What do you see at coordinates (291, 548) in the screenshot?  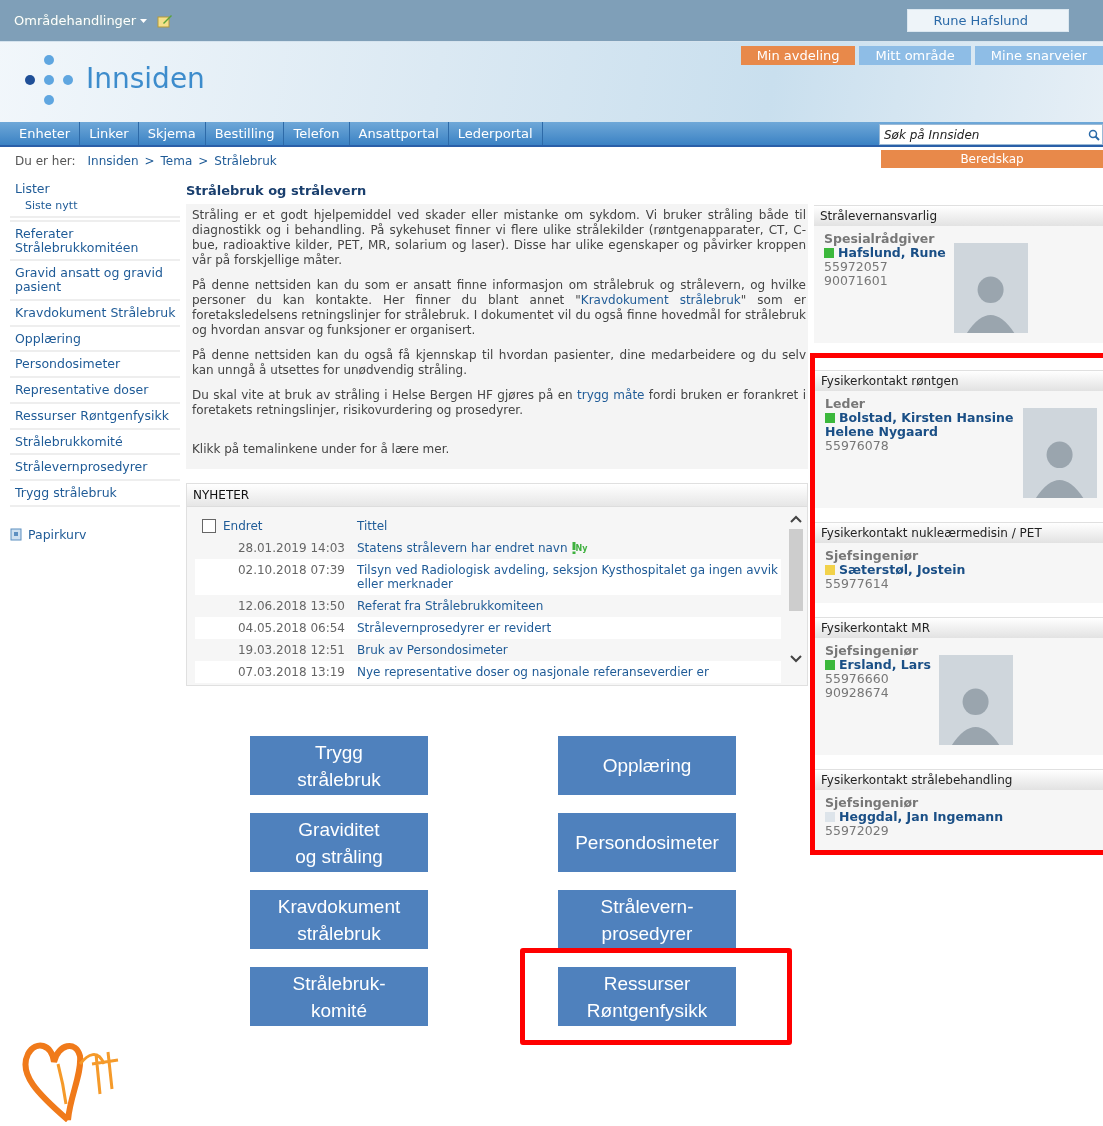 I see `date-cell-text: 28.01.2019 14:03` at bounding box center [291, 548].